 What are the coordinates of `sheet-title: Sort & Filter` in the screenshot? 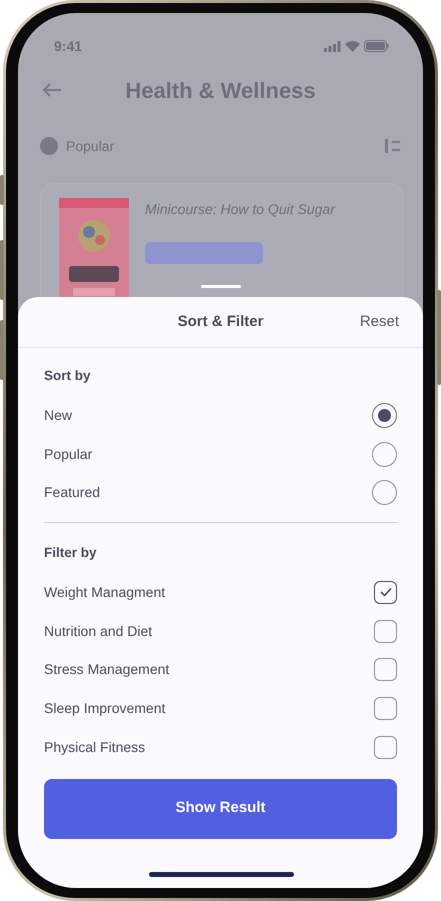 It's located at (221, 322).